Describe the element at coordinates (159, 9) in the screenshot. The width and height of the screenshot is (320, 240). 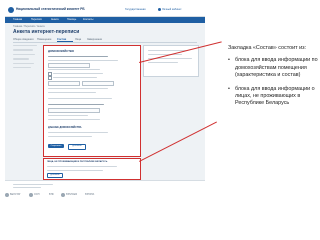
I see `user-icon` at that location.